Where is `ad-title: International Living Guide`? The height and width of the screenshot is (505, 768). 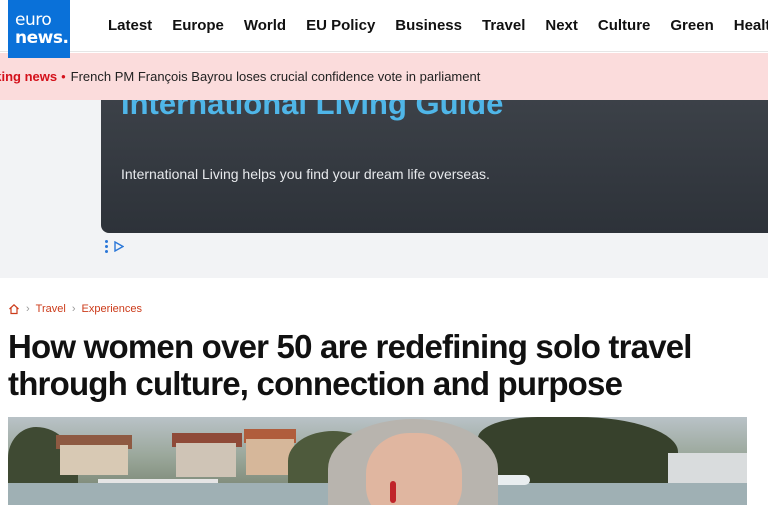
ad-title: International Living Guide is located at coordinates (312, 110).